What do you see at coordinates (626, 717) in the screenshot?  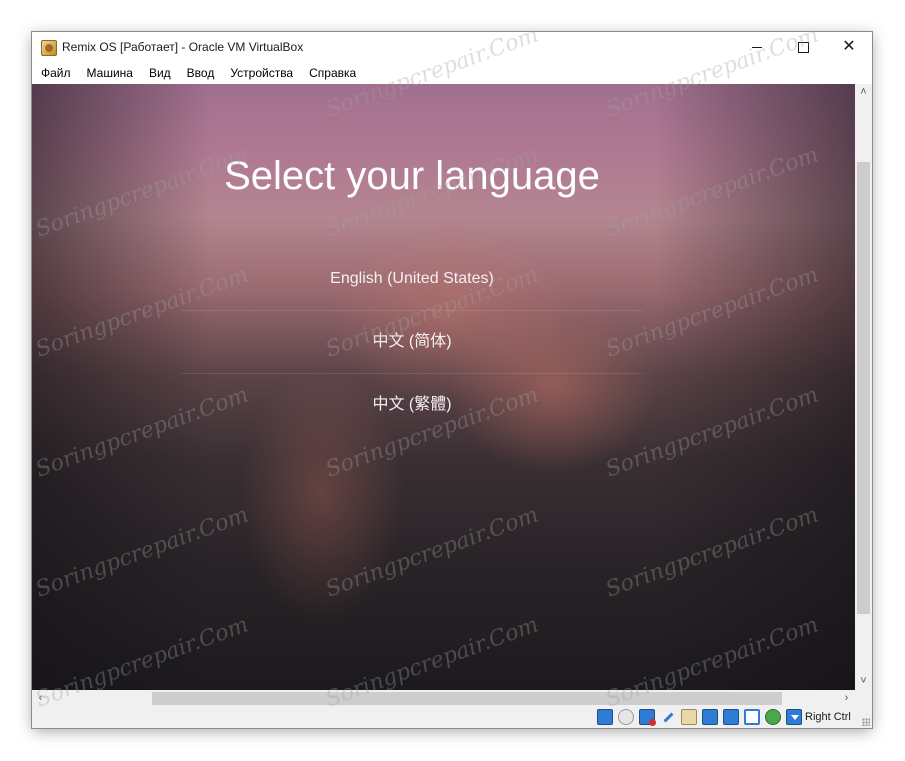 I see `optical-drive-icon` at bounding box center [626, 717].